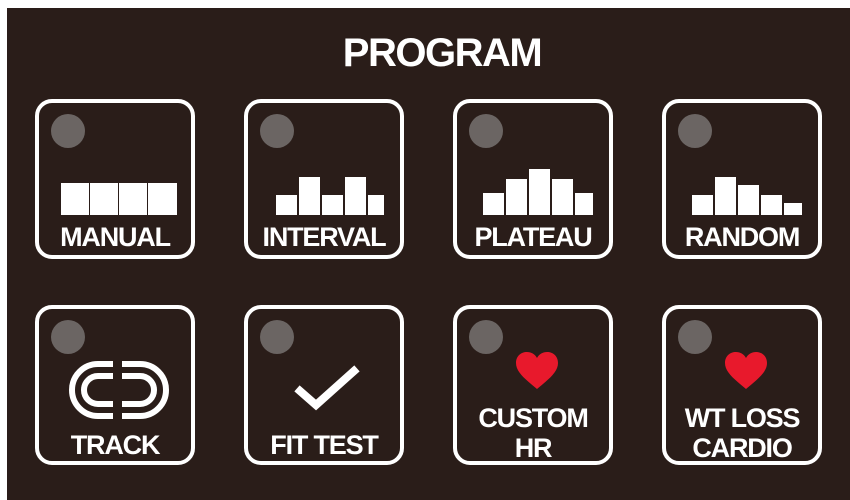  Describe the element at coordinates (533, 418) in the screenshot. I see `label-line-1: CUSTOM` at that location.